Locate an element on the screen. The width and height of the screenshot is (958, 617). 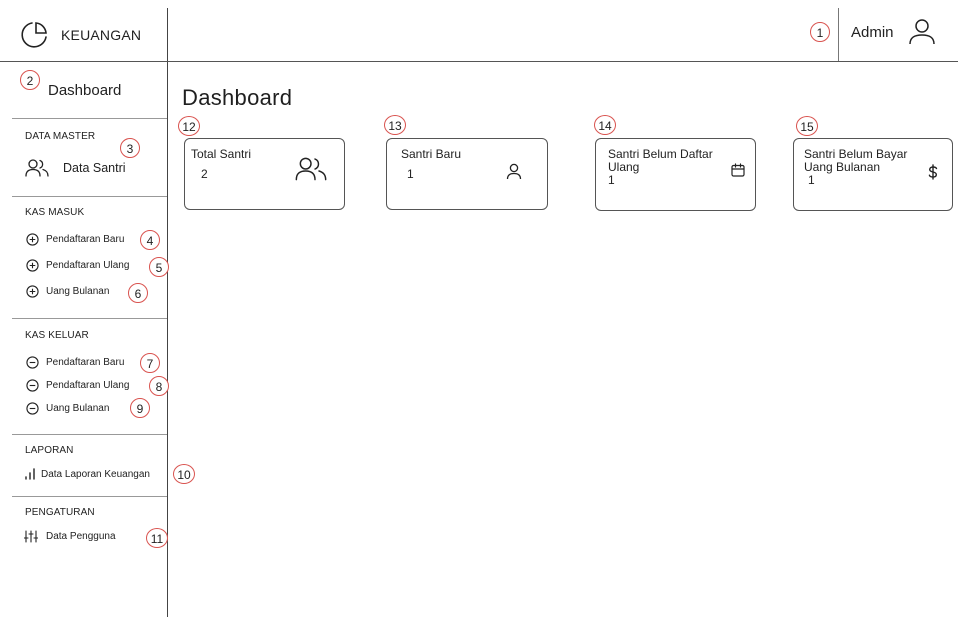
marker-8: 8 is located at coordinates (159, 386).